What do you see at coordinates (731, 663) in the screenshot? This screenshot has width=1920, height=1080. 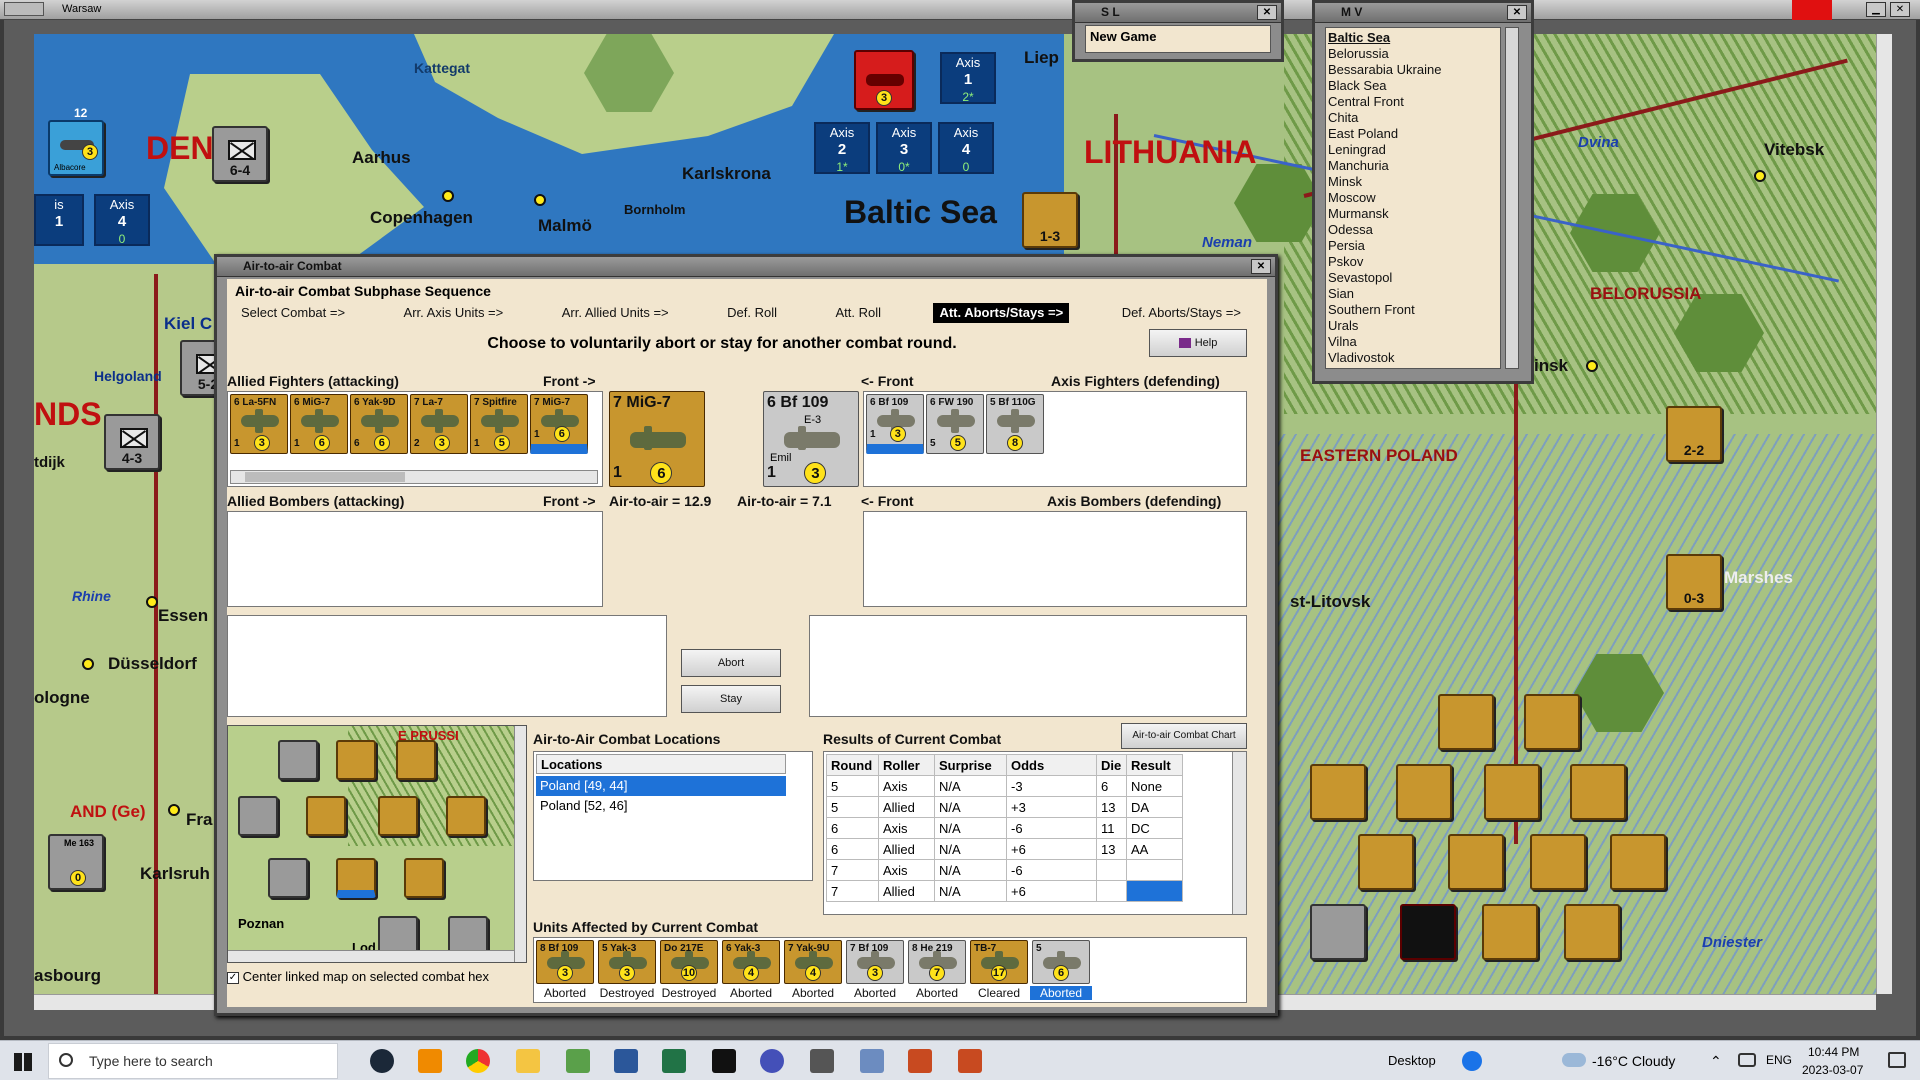 I see `abort-button: Abort` at bounding box center [731, 663].